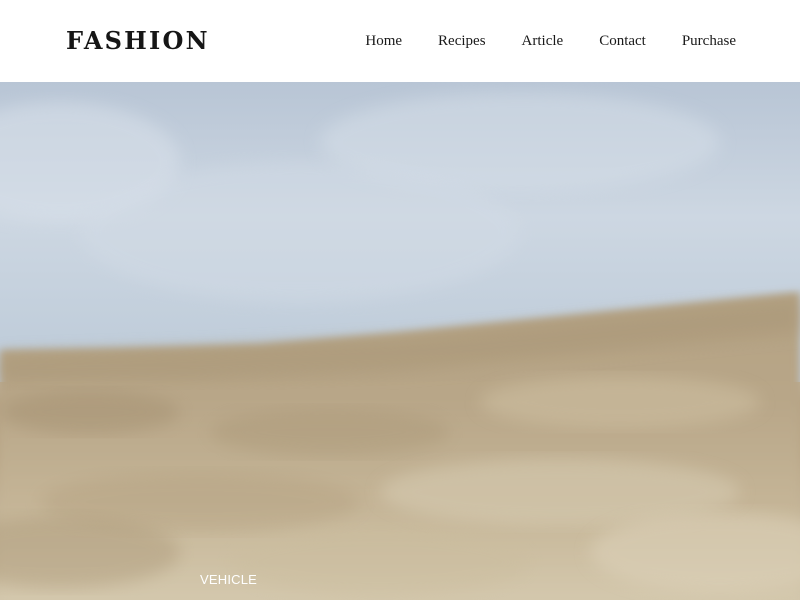  I want to click on main-nav: Home Recipes Article Contact Purchase, so click(550, 41).